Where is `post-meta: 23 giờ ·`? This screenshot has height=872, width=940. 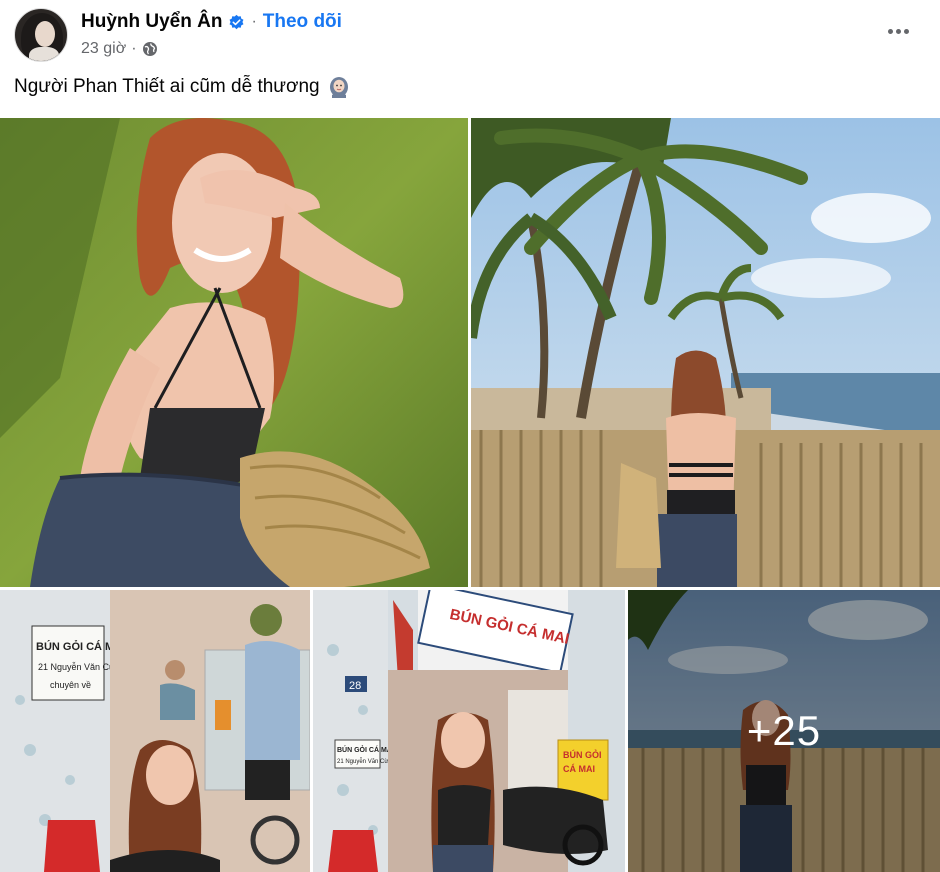
post-meta: 23 giờ · is located at coordinates (119, 49).